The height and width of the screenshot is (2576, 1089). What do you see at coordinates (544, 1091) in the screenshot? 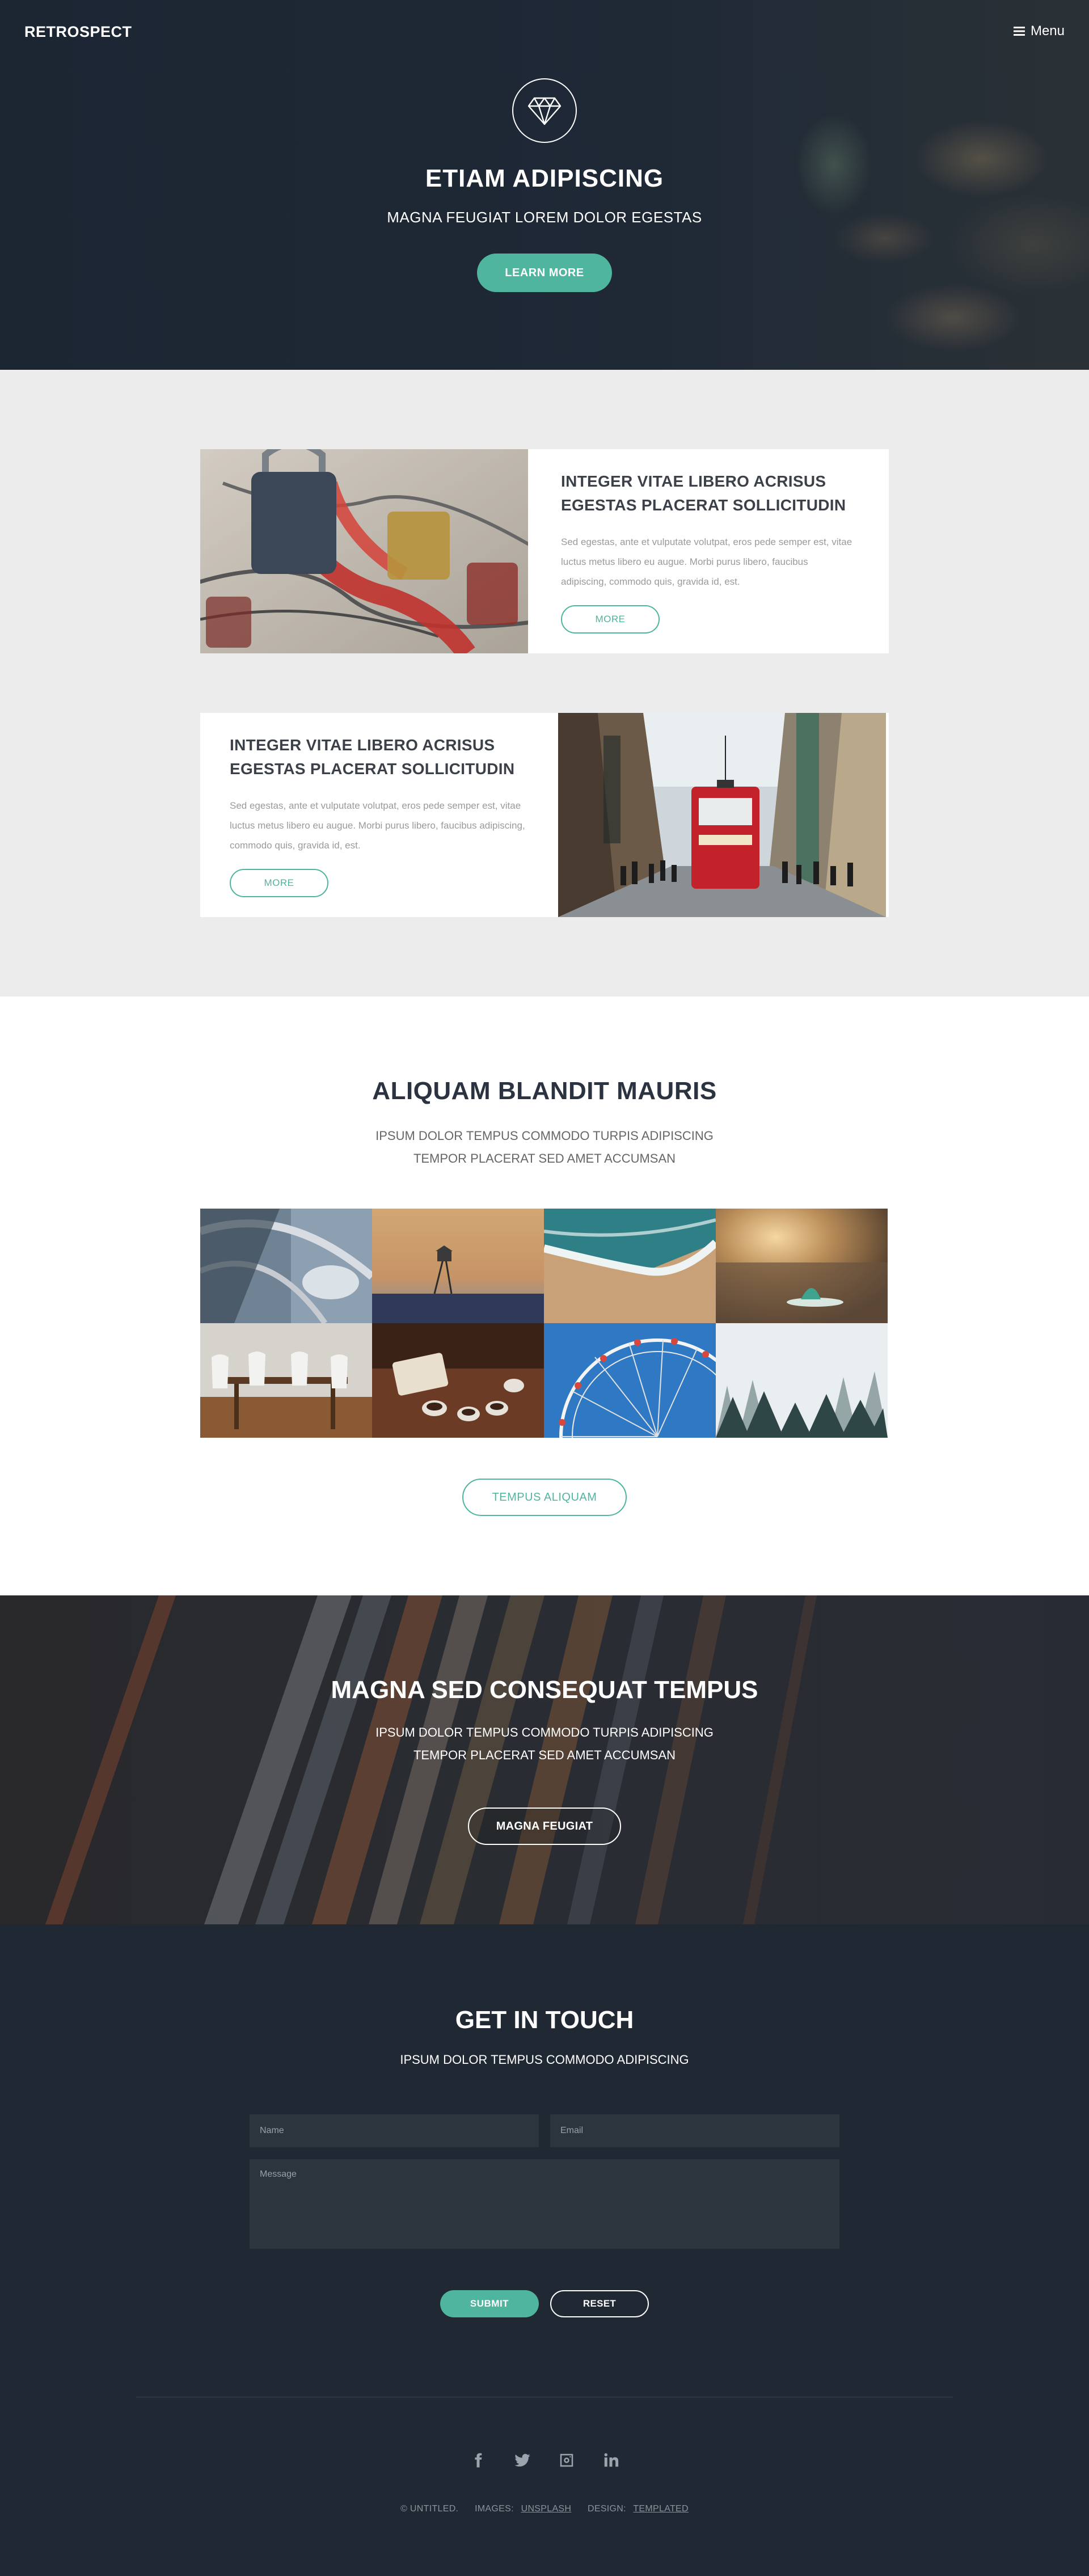
I see `gallery-title: ALIQUAM BLANDIT MAURIS` at bounding box center [544, 1091].